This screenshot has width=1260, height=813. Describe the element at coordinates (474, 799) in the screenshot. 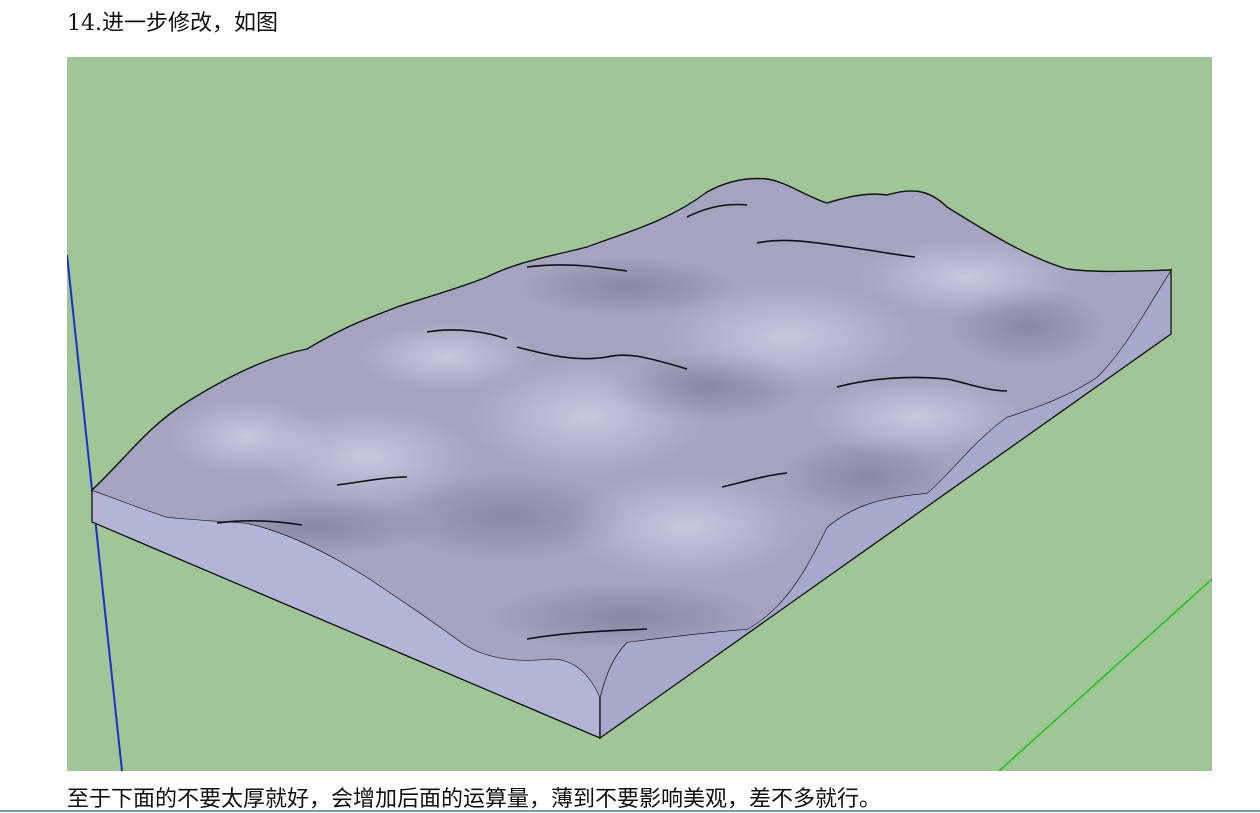

I see `figure-caption: 至于下面的不要太厚就好，会增加后面的运算量，薄到不要影响美观，差不多就行。` at that location.